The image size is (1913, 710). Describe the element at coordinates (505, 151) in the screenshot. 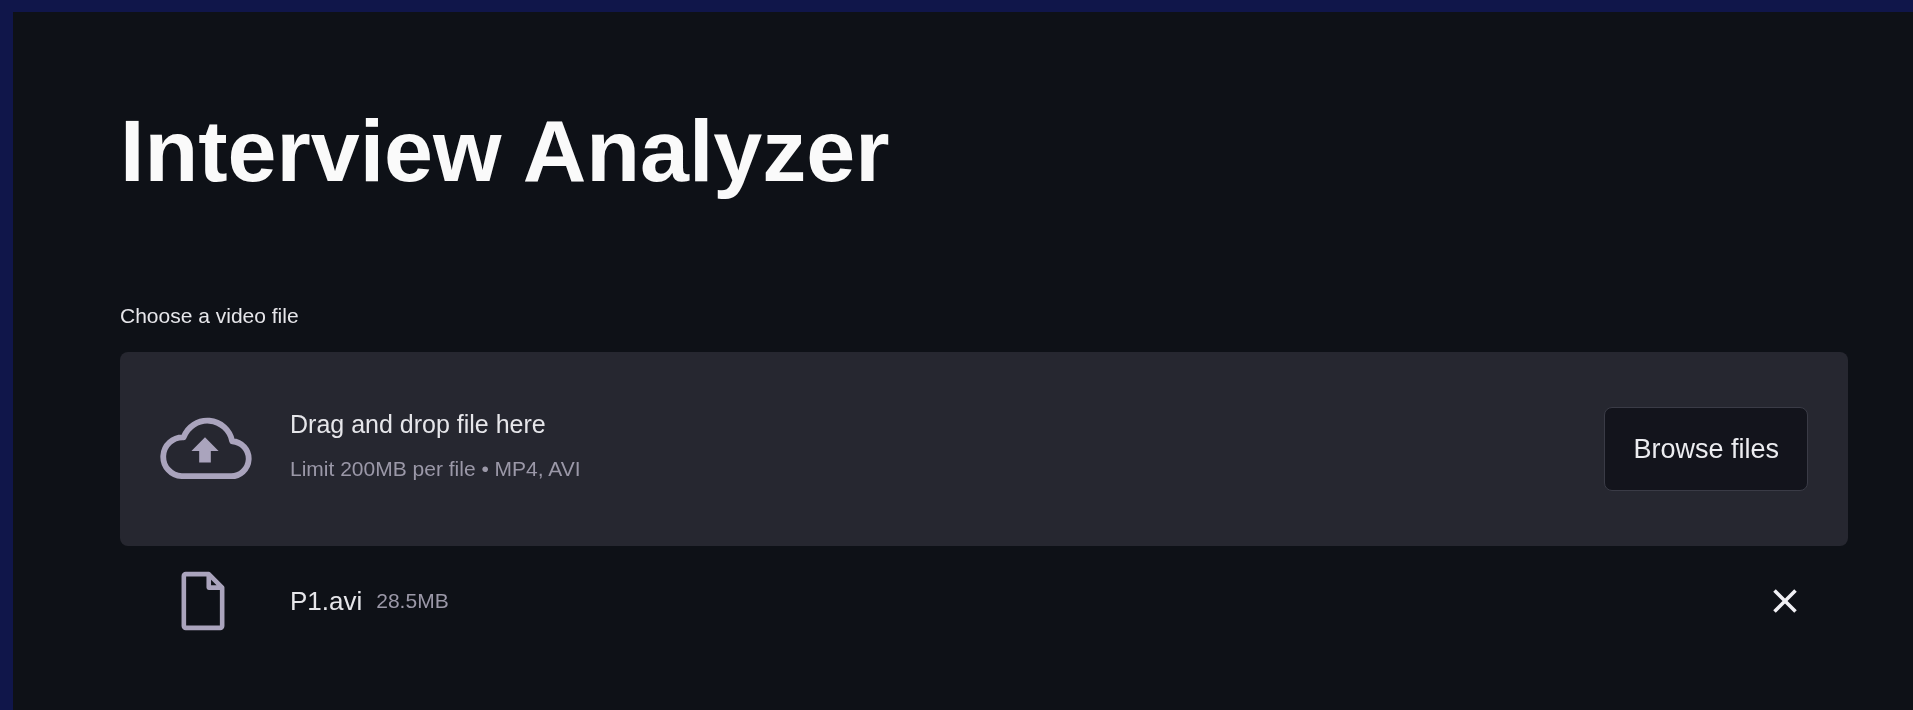

I see `page-title: Interview Analyzer` at that location.